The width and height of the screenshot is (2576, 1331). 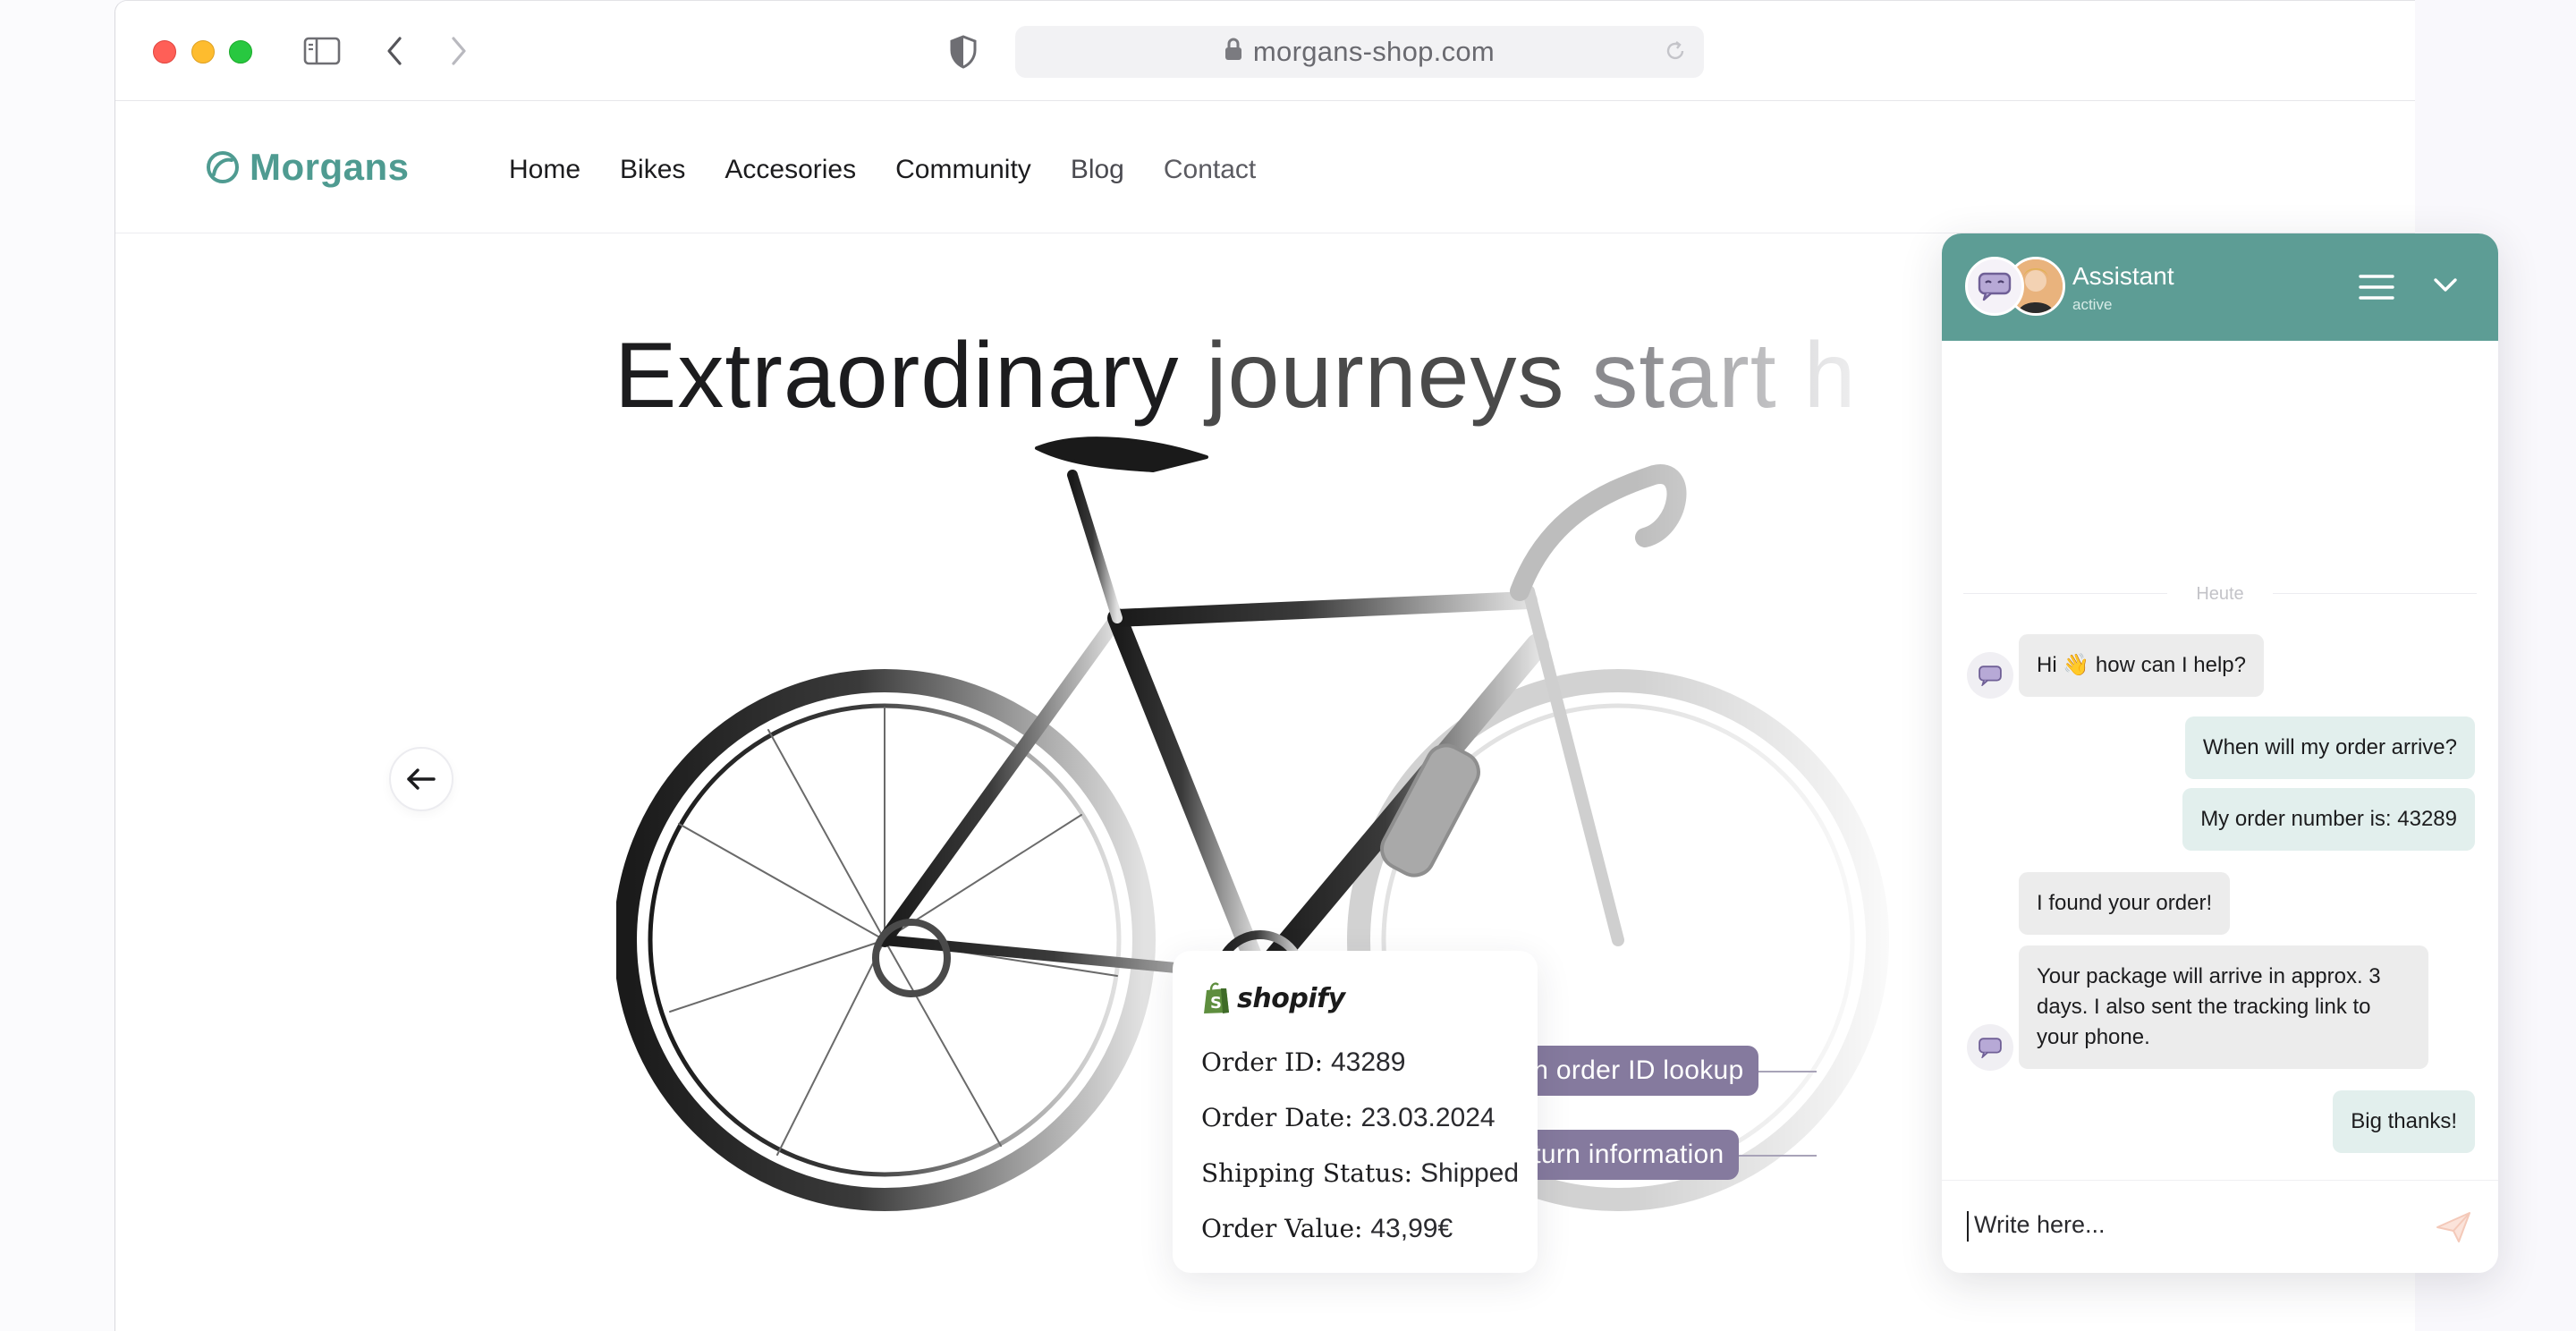 What do you see at coordinates (2092, 305) in the screenshot?
I see `chat-status: active` at bounding box center [2092, 305].